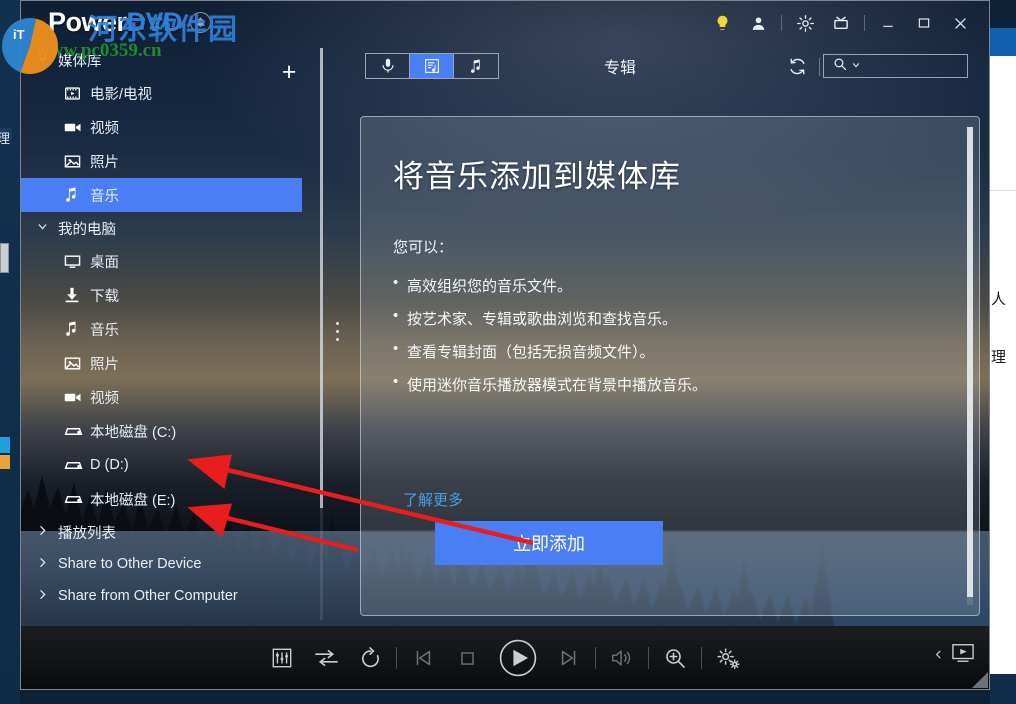  Describe the element at coordinates (321, 278) in the screenshot. I see `sidebar-scrollbar-thumb` at that location.